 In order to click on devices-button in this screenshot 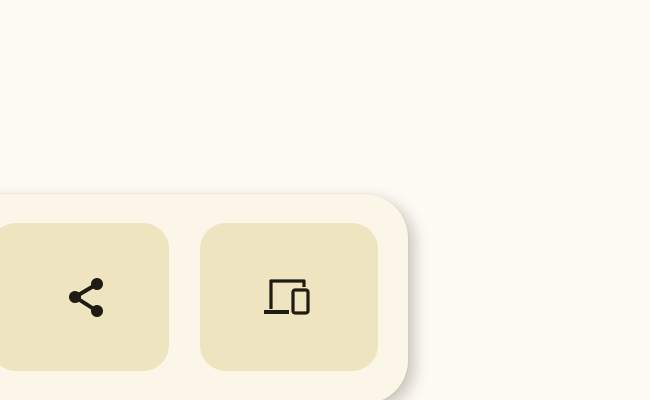, I will do `click(289, 297)`.